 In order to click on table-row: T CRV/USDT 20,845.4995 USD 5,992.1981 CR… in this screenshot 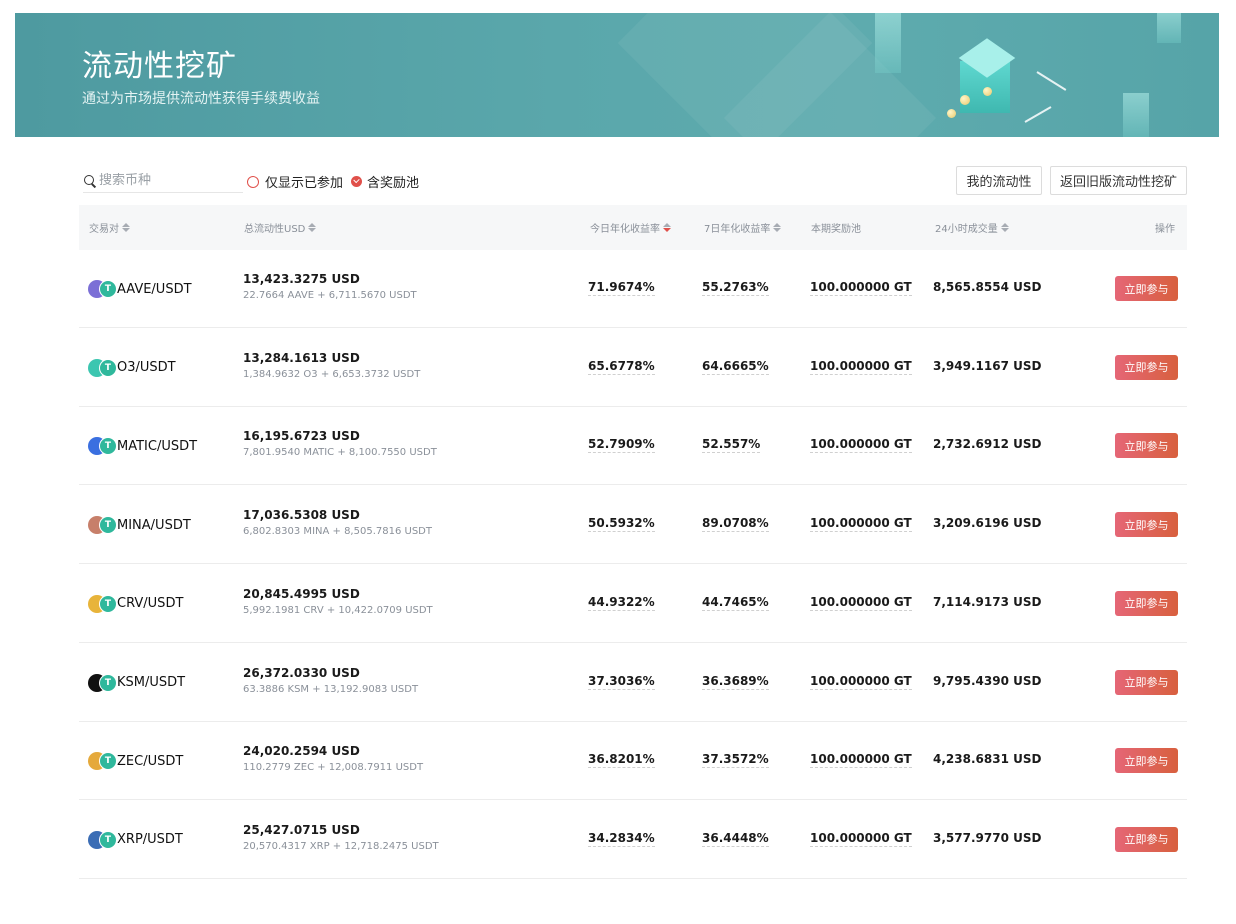, I will do `click(633, 604)`.